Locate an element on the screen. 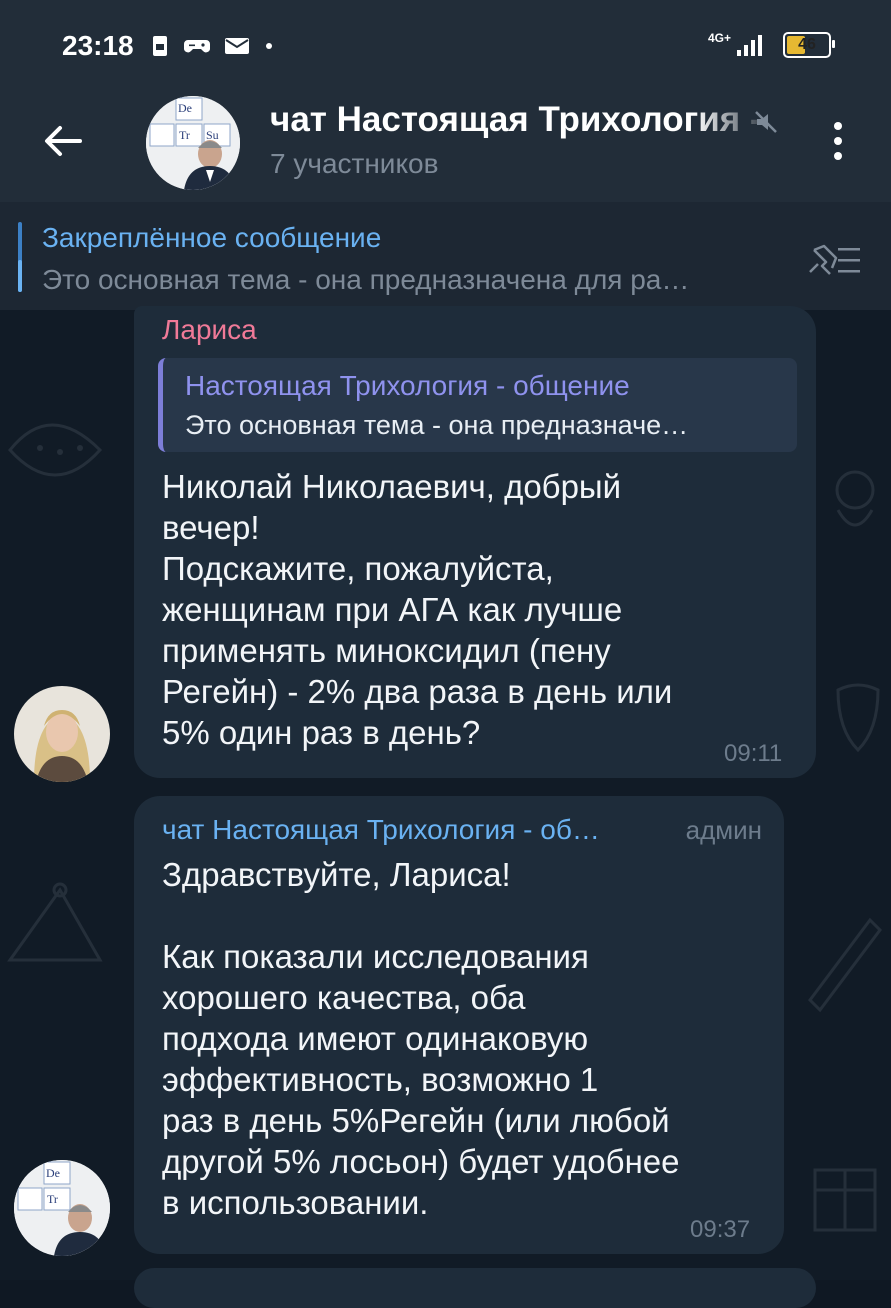 The width and height of the screenshot is (891, 1308). sender-avatar-larisa is located at coordinates (62, 734).